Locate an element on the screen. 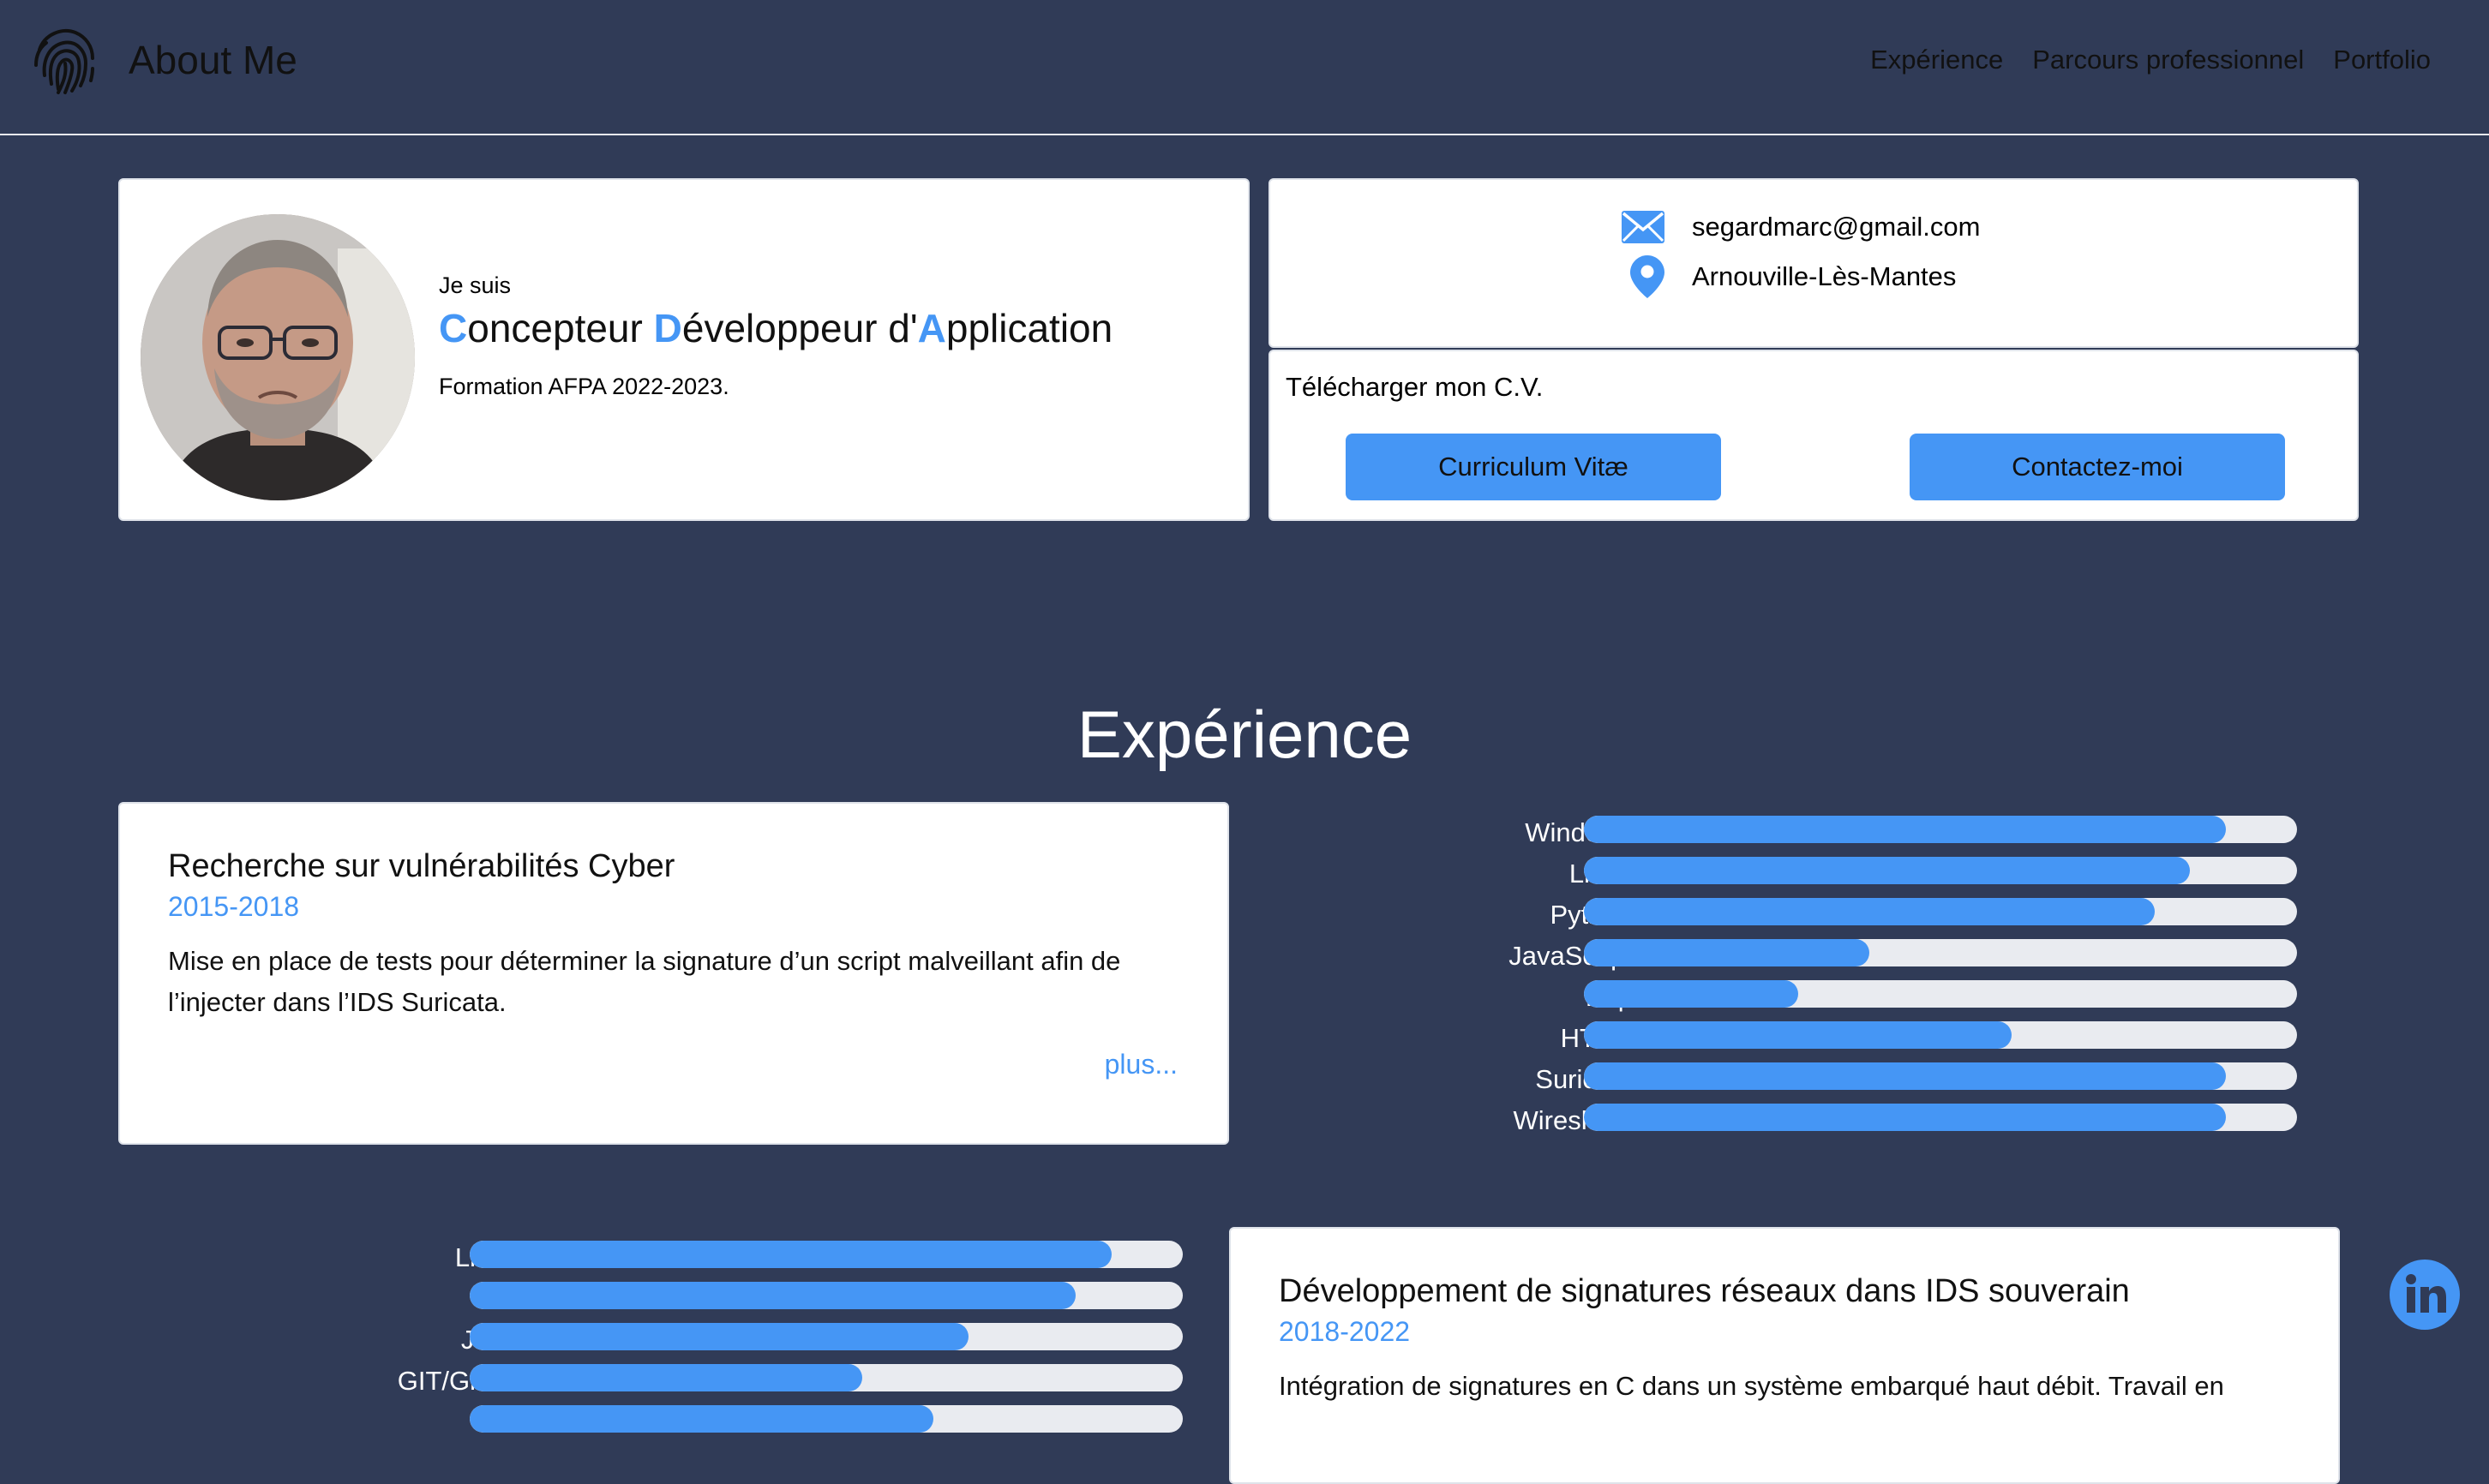  role-word-1: oncepteur is located at coordinates (560, 328).